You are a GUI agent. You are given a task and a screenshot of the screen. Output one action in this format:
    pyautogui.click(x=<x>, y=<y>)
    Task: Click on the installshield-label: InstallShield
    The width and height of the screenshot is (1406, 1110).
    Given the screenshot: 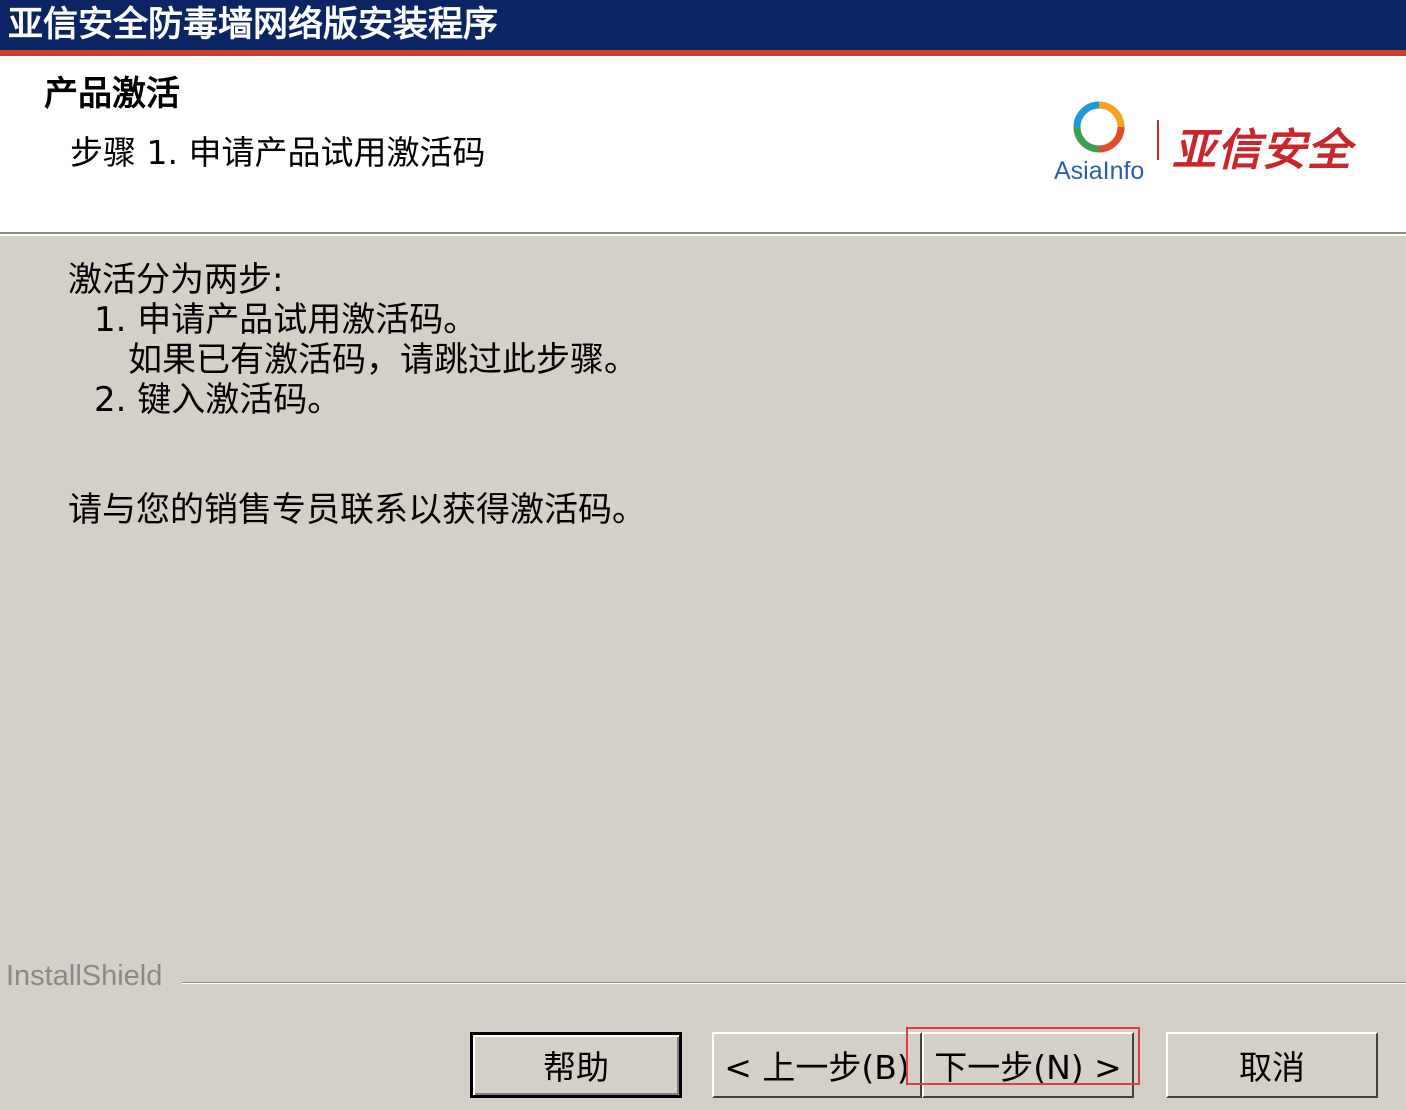 What is the action you would take?
    pyautogui.click(x=84, y=976)
    